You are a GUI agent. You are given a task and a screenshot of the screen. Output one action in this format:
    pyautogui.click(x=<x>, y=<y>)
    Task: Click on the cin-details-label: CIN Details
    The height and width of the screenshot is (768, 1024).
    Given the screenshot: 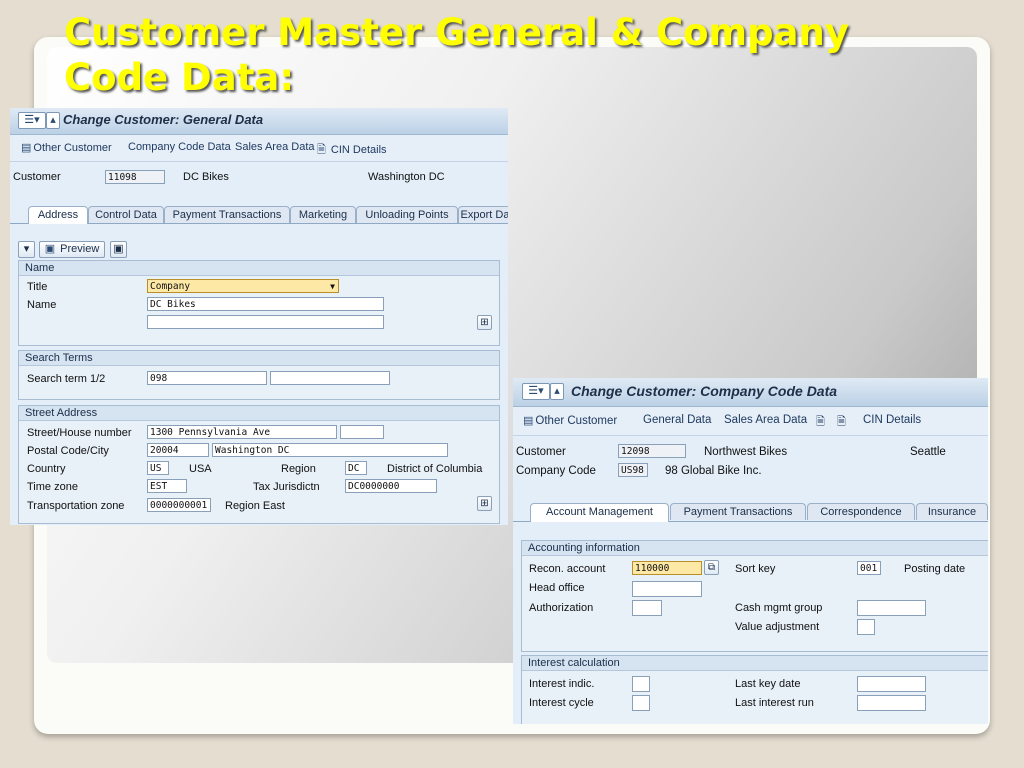 What is the action you would take?
    pyautogui.click(x=358, y=150)
    